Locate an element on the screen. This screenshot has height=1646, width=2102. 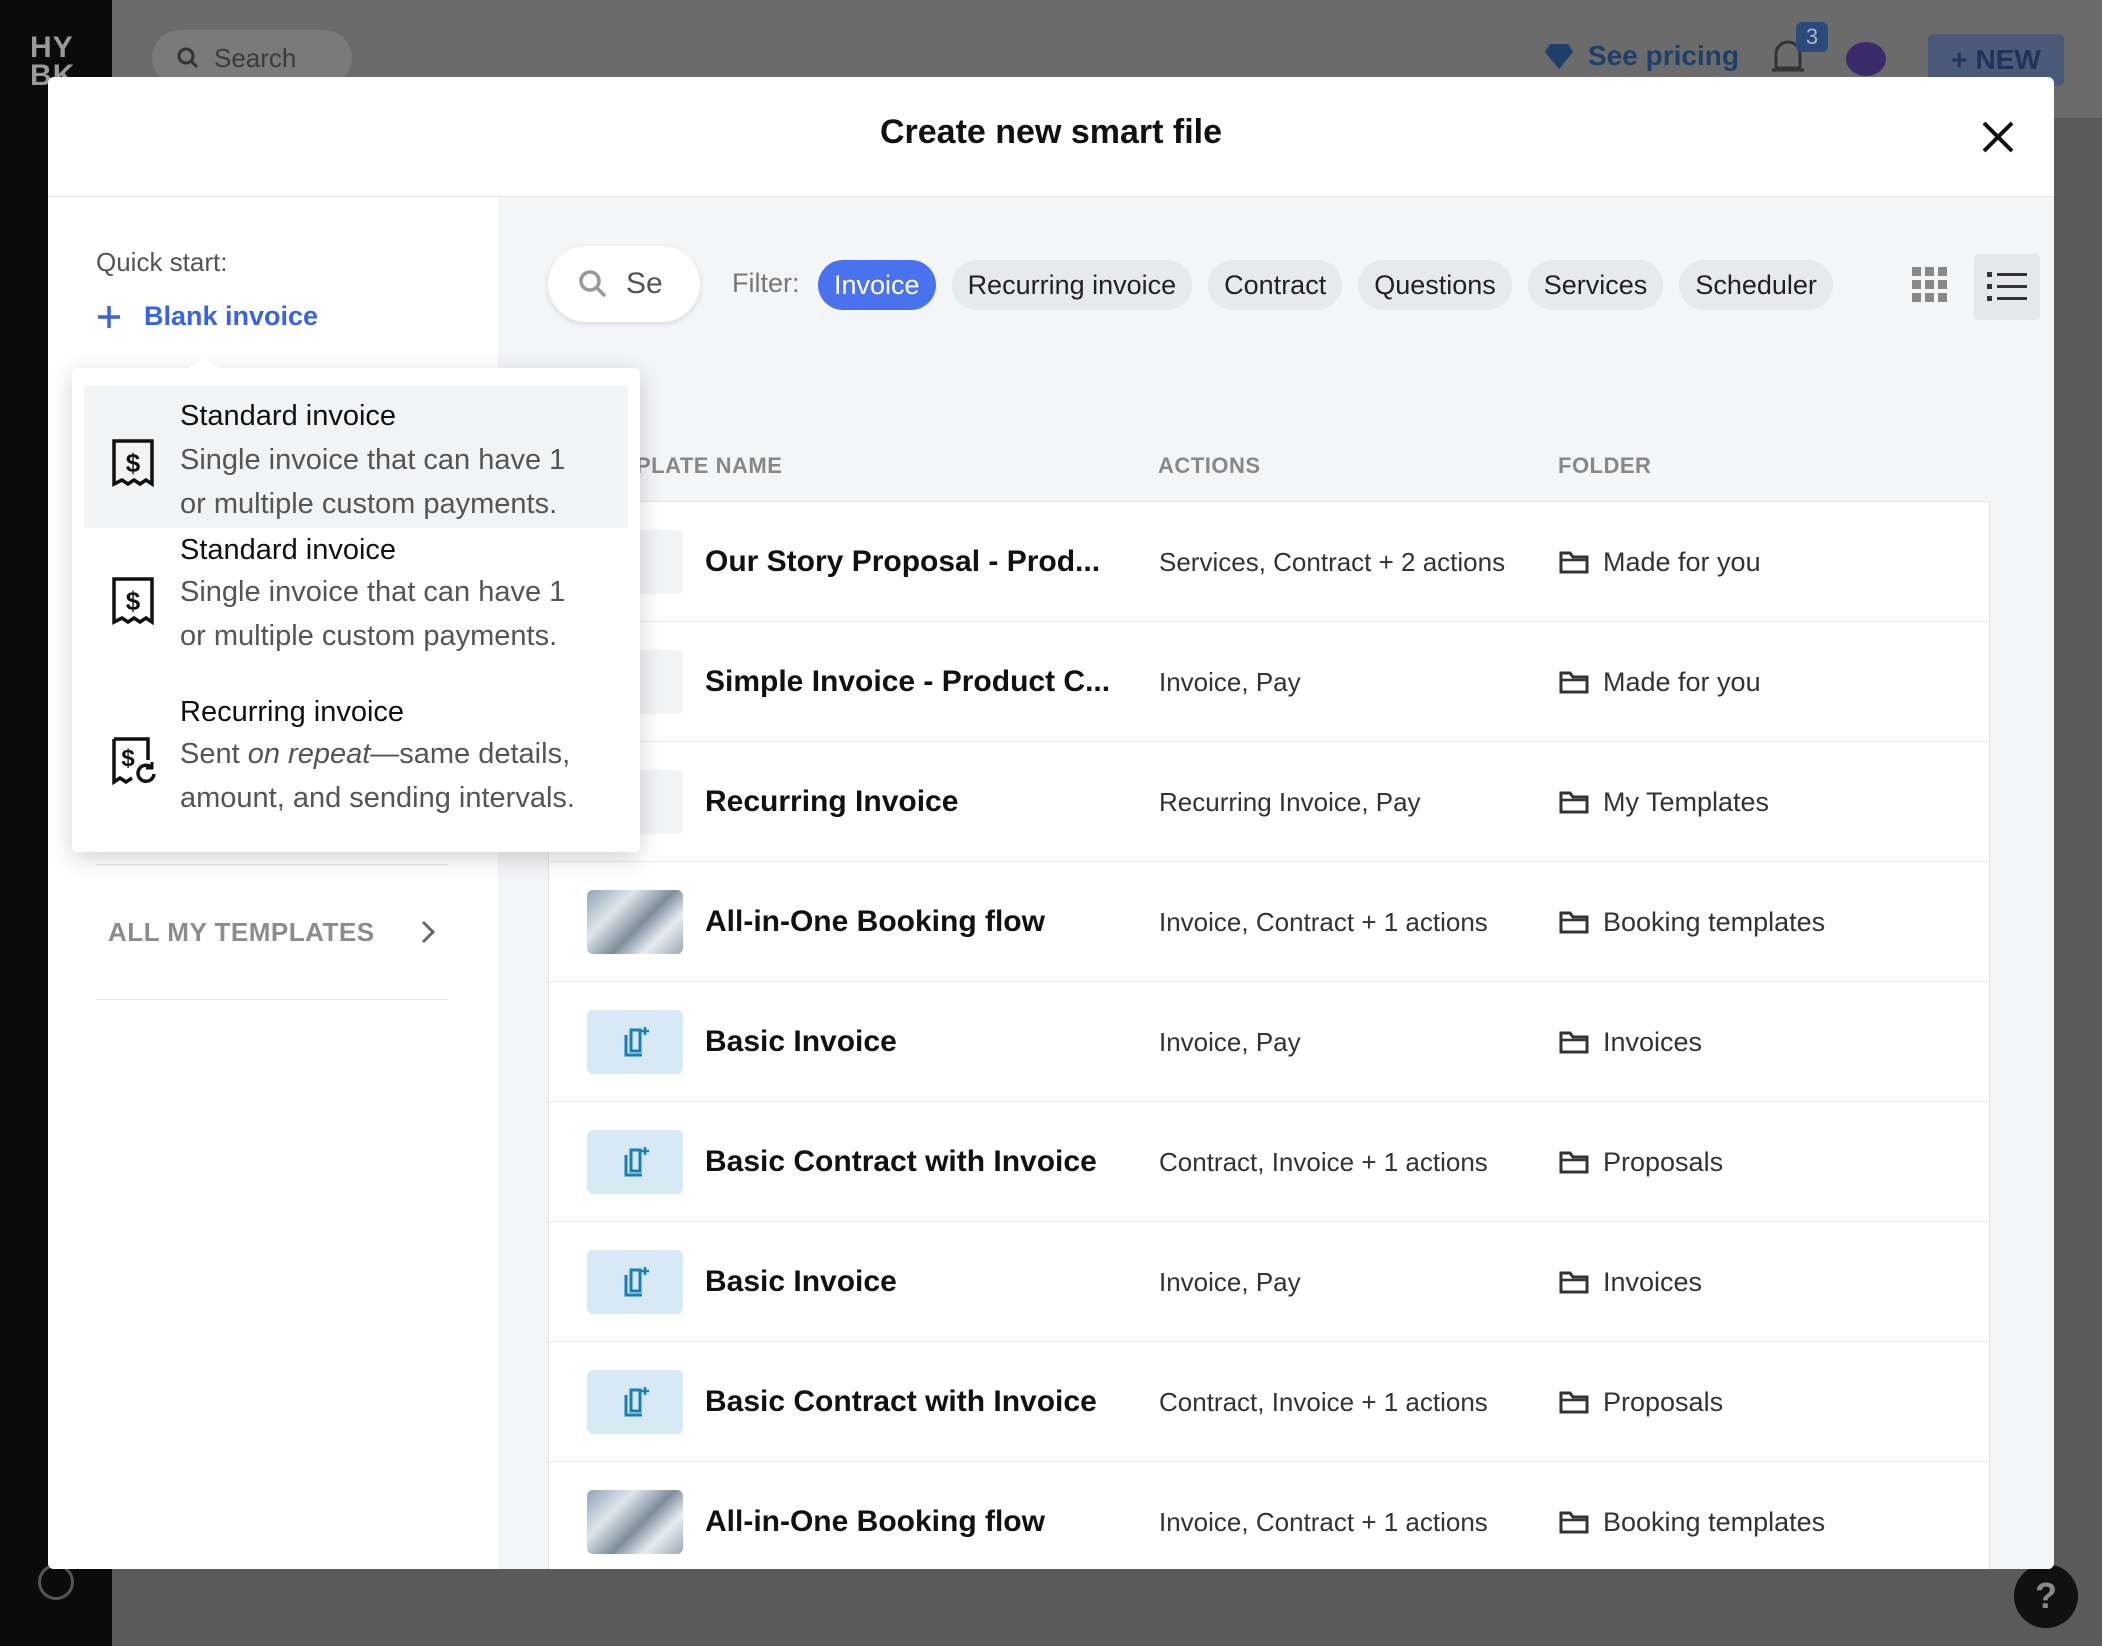
filter-label: Filter: is located at coordinates (766, 283).